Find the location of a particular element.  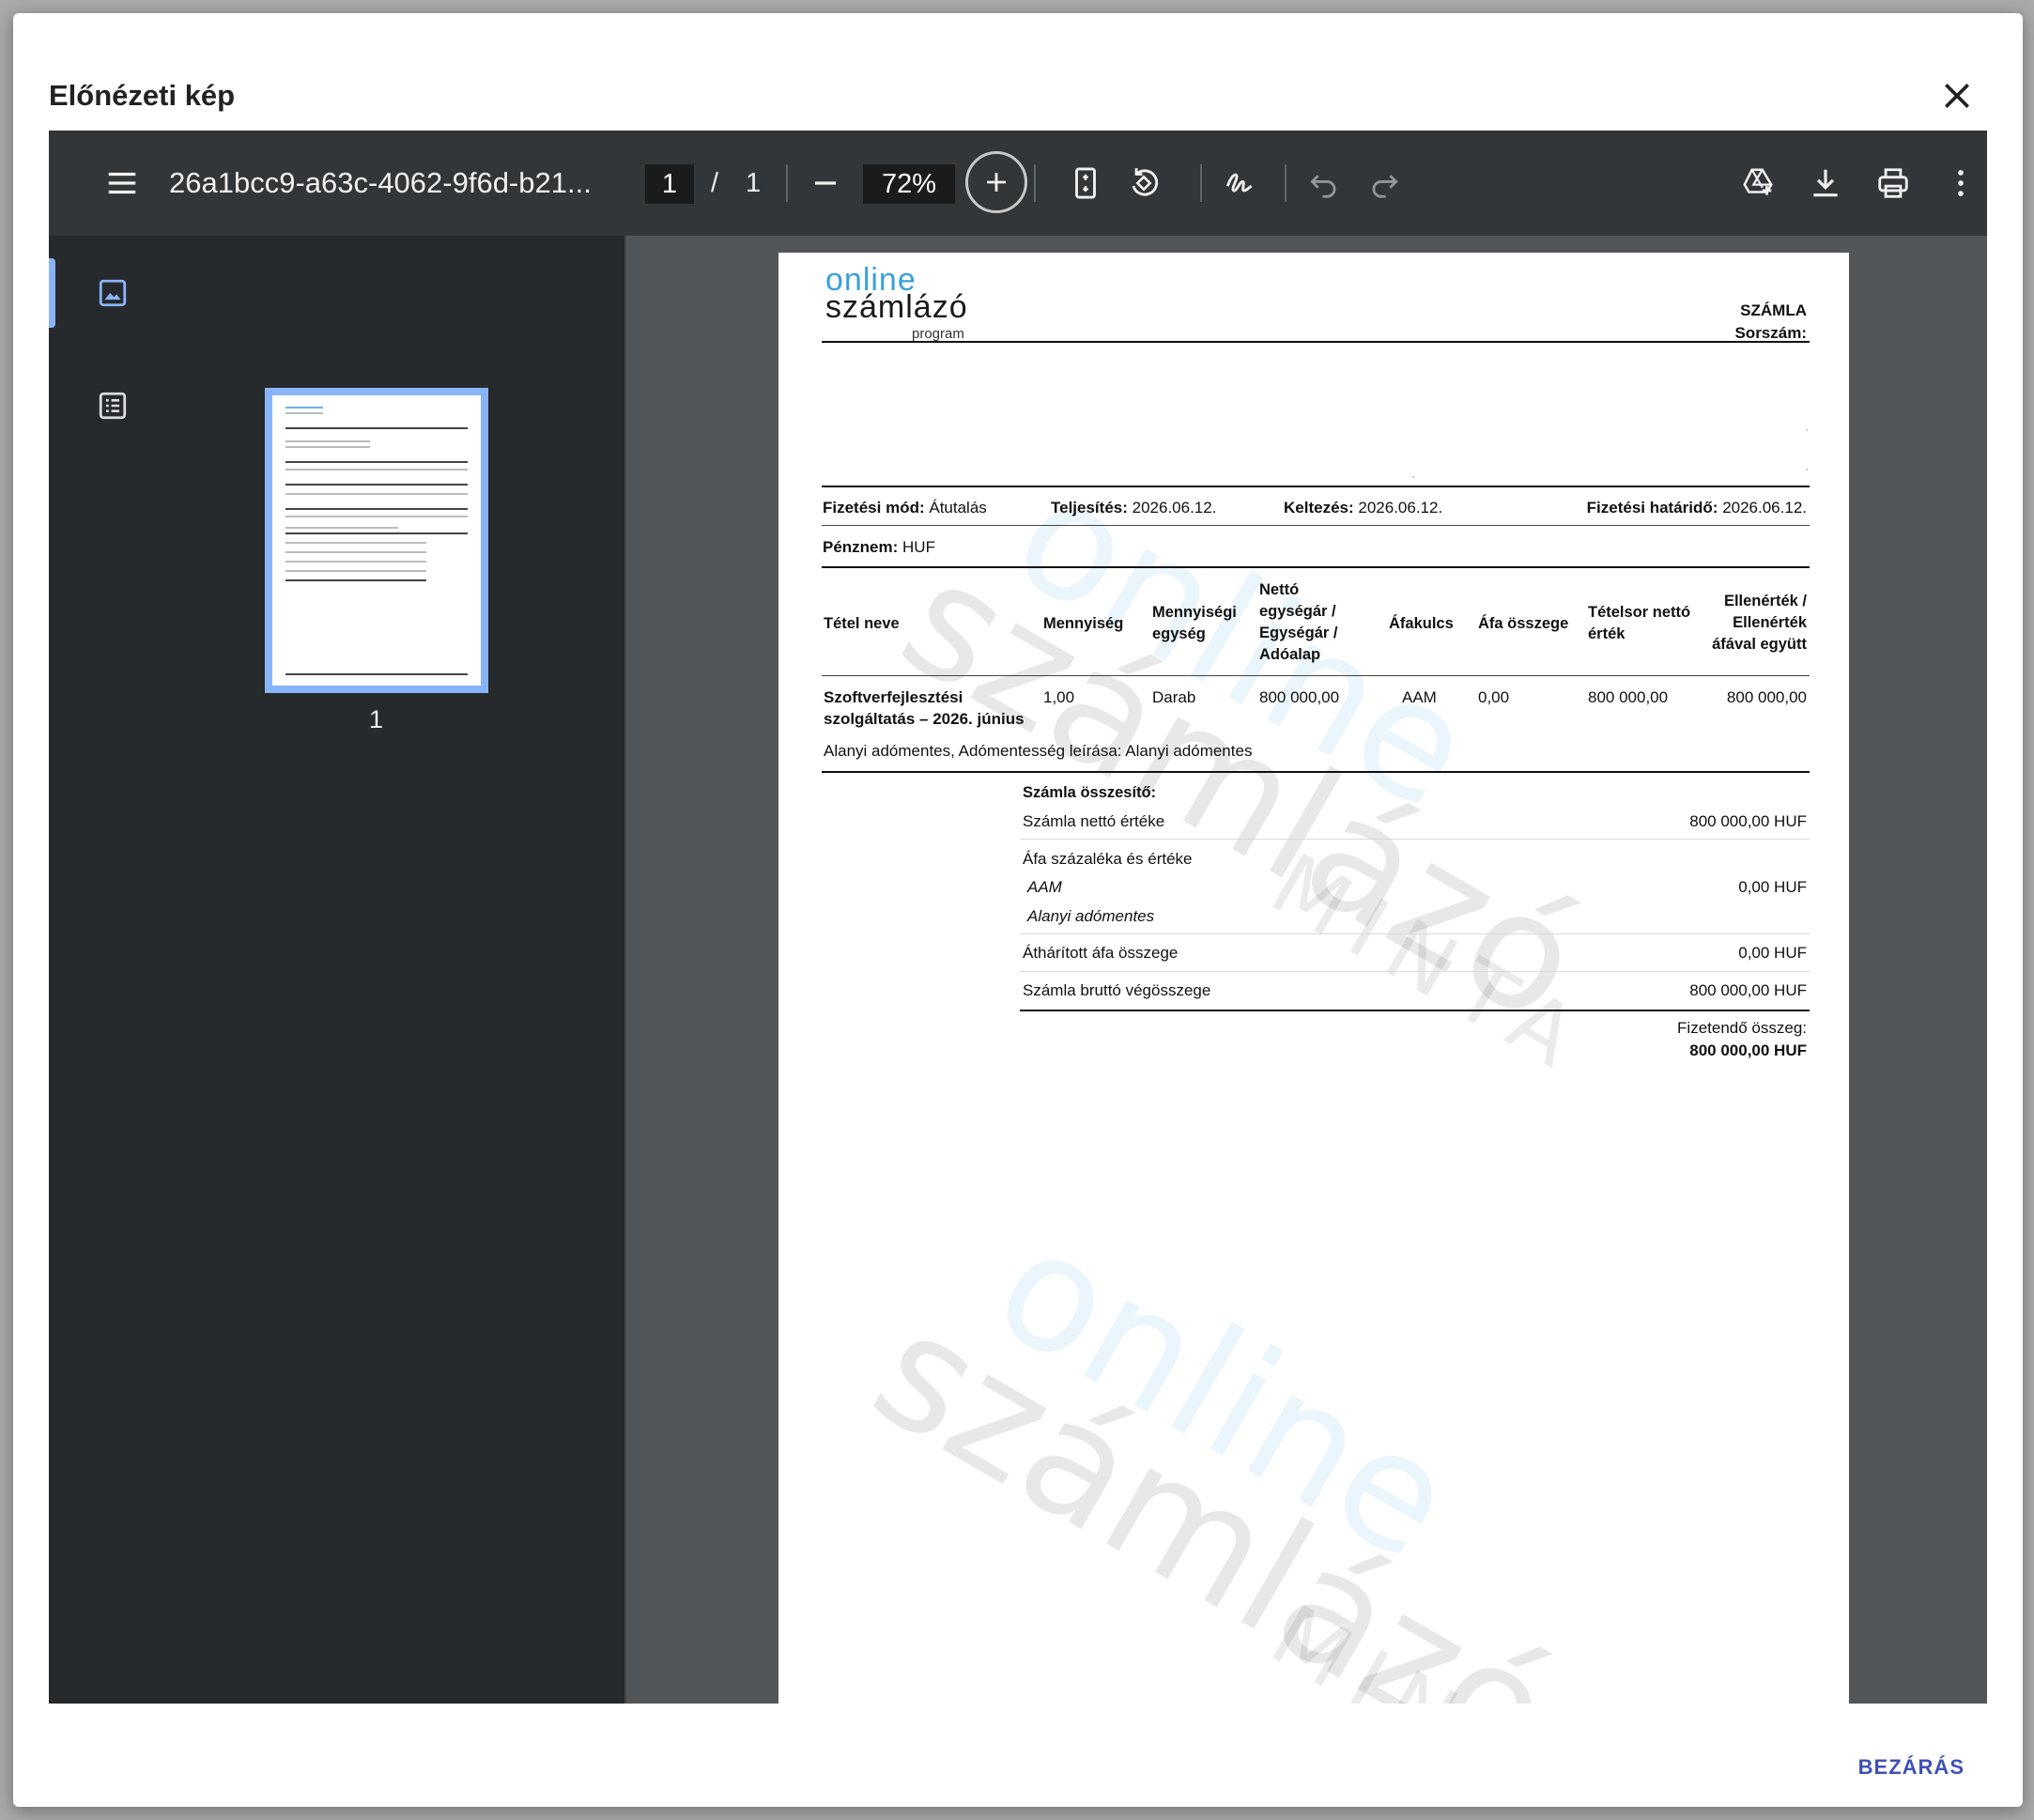

print-icon is located at coordinates (1893, 183).